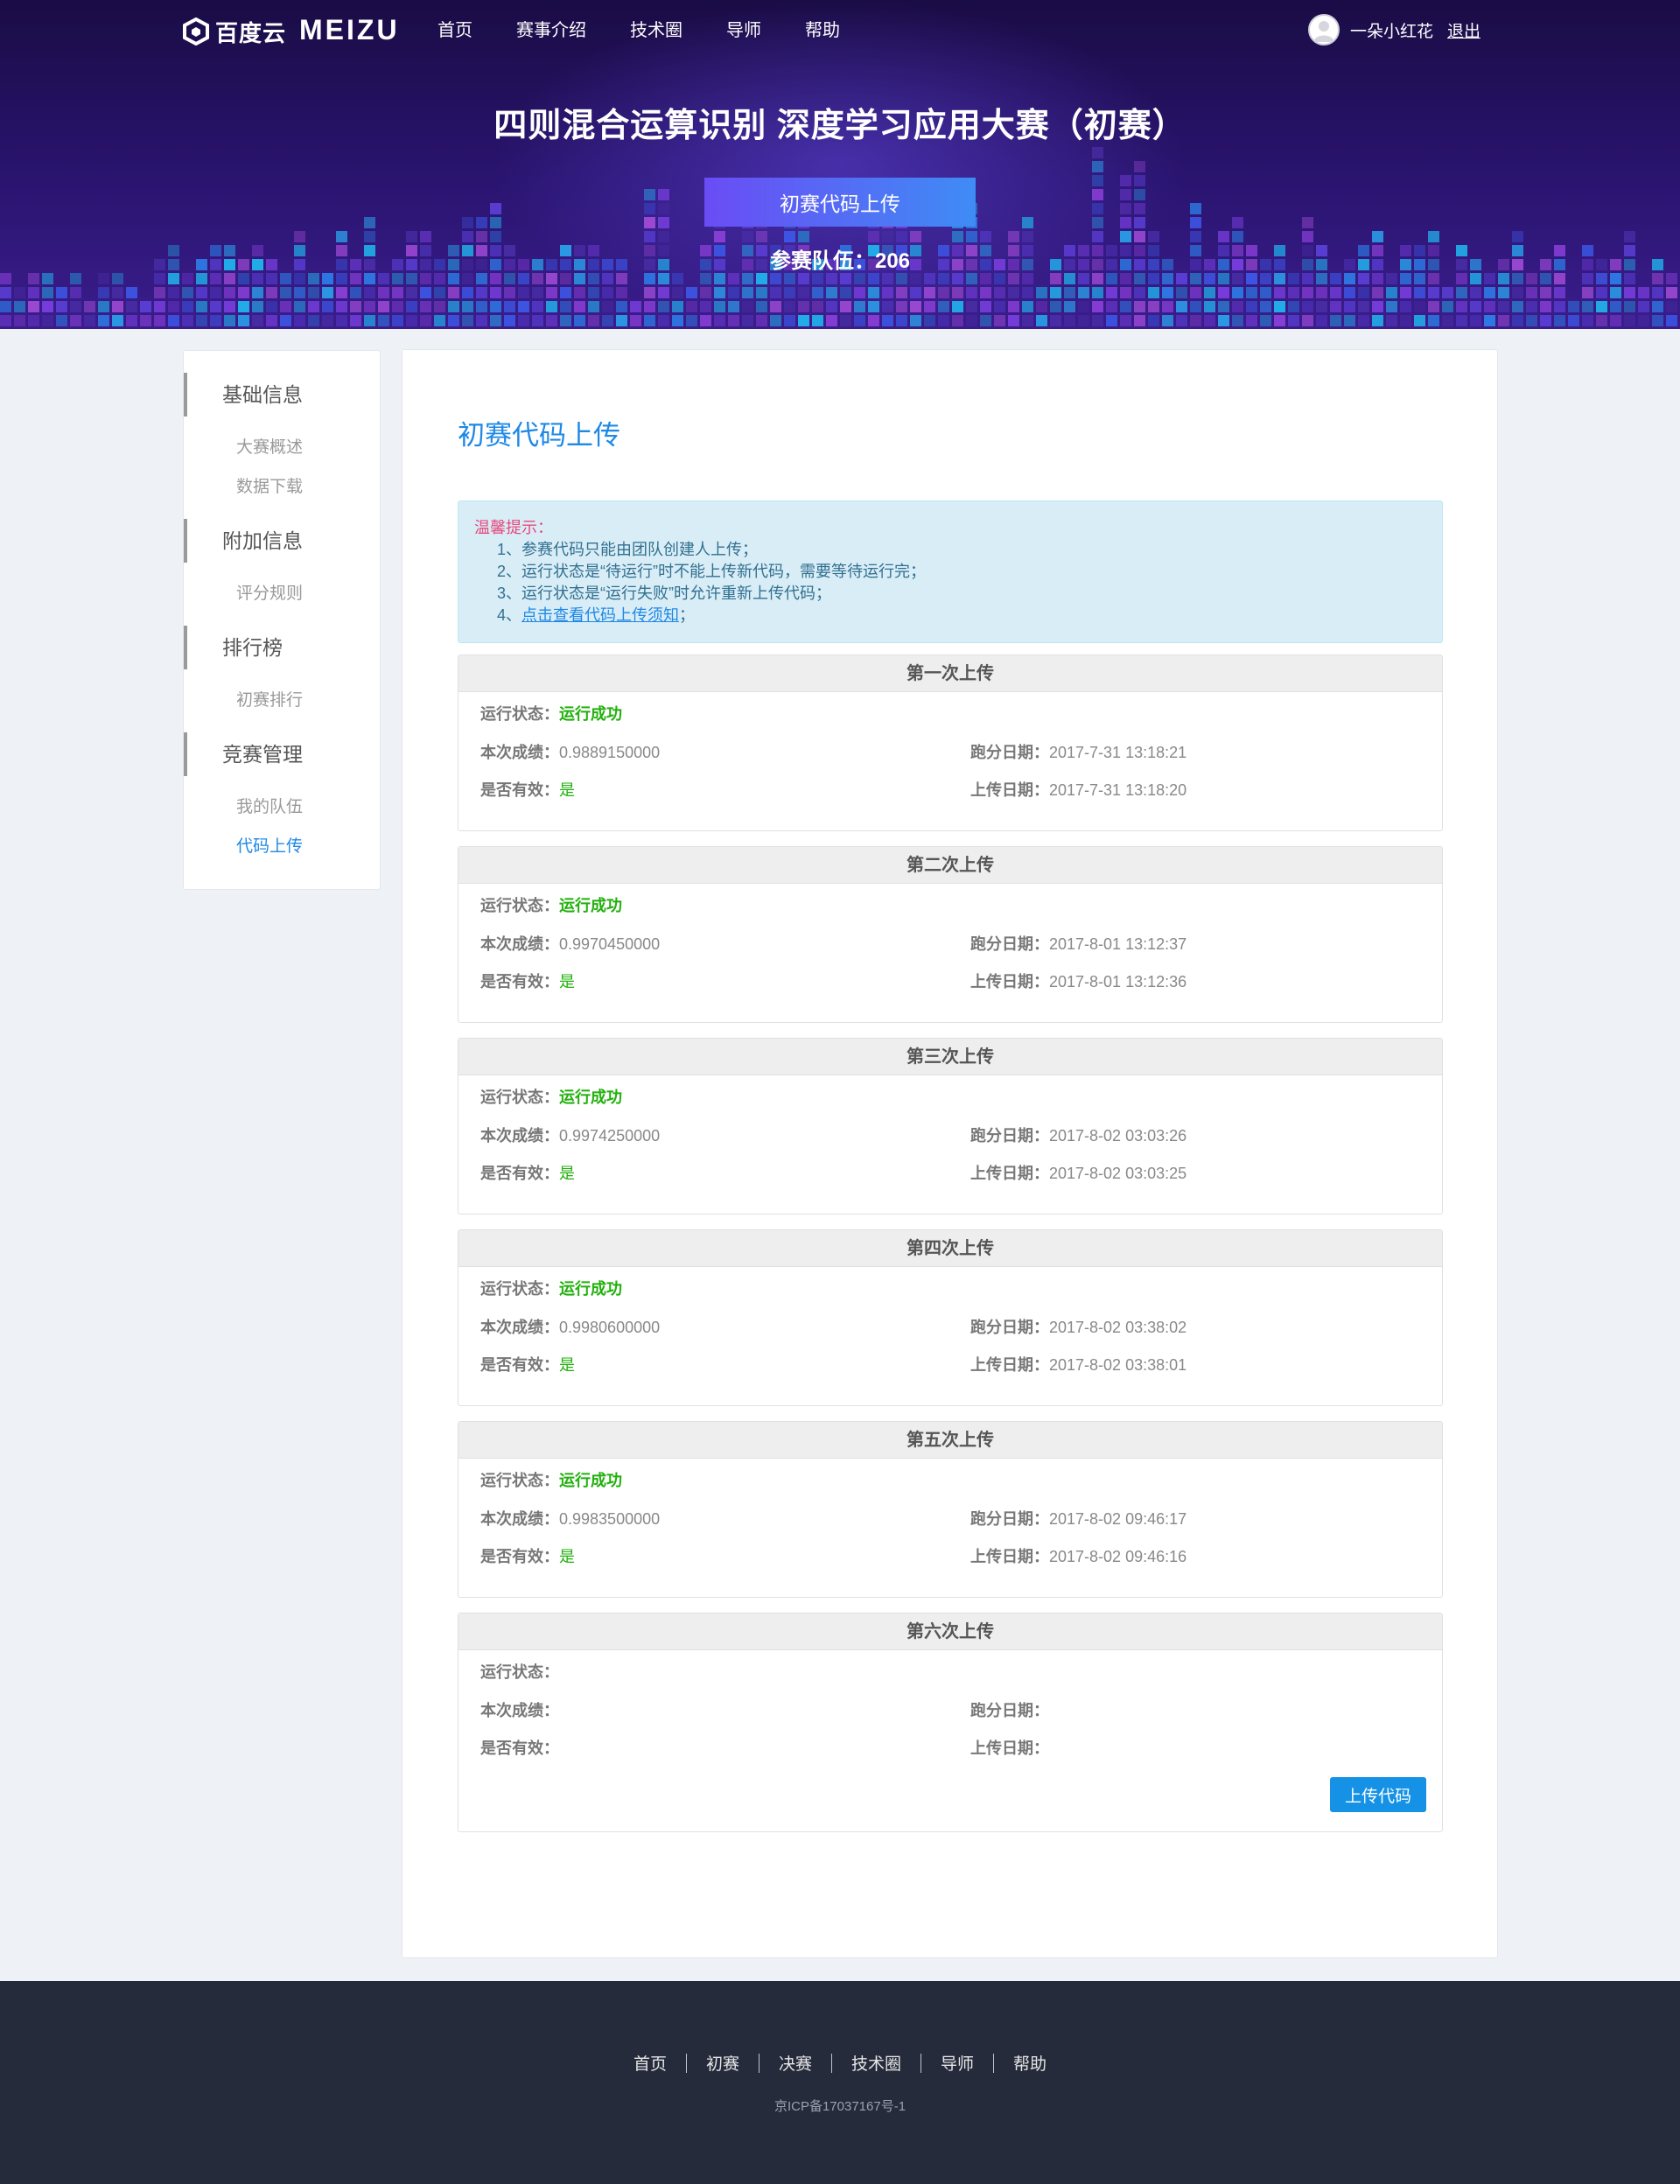  What do you see at coordinates (1078, 982) in the screenshot?
I see `upload-date-row: 上传日期：2017-8-01 13:12:36` at bounding box center [1078, 982].